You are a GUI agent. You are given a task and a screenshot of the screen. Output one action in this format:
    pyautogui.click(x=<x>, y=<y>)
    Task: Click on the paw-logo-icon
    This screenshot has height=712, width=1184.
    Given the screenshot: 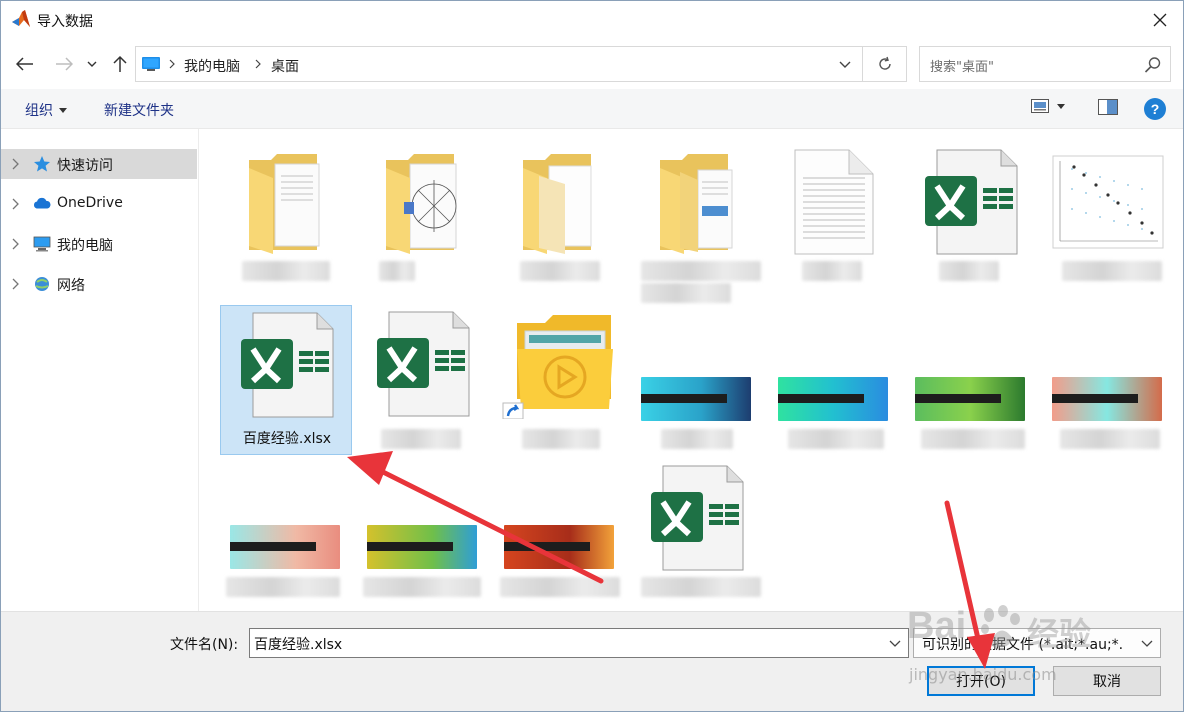 What is the action you would take?
    pyautogui.click(x=1000, y=626)
    